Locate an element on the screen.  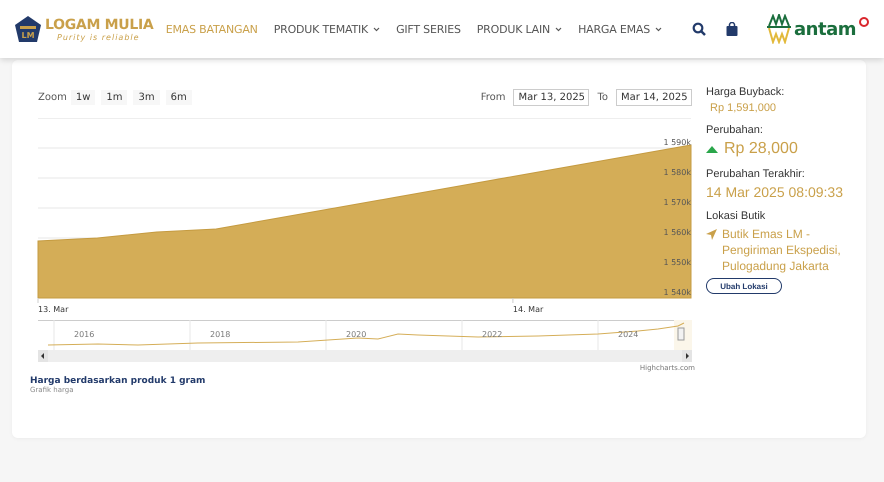
zoom-button: 3m is located at coordinates (146, 97).